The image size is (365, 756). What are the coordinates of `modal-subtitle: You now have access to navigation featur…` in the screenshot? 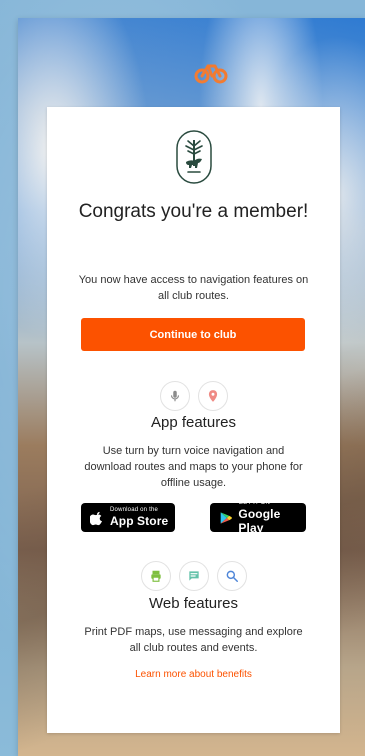 It's located at (193, 288).